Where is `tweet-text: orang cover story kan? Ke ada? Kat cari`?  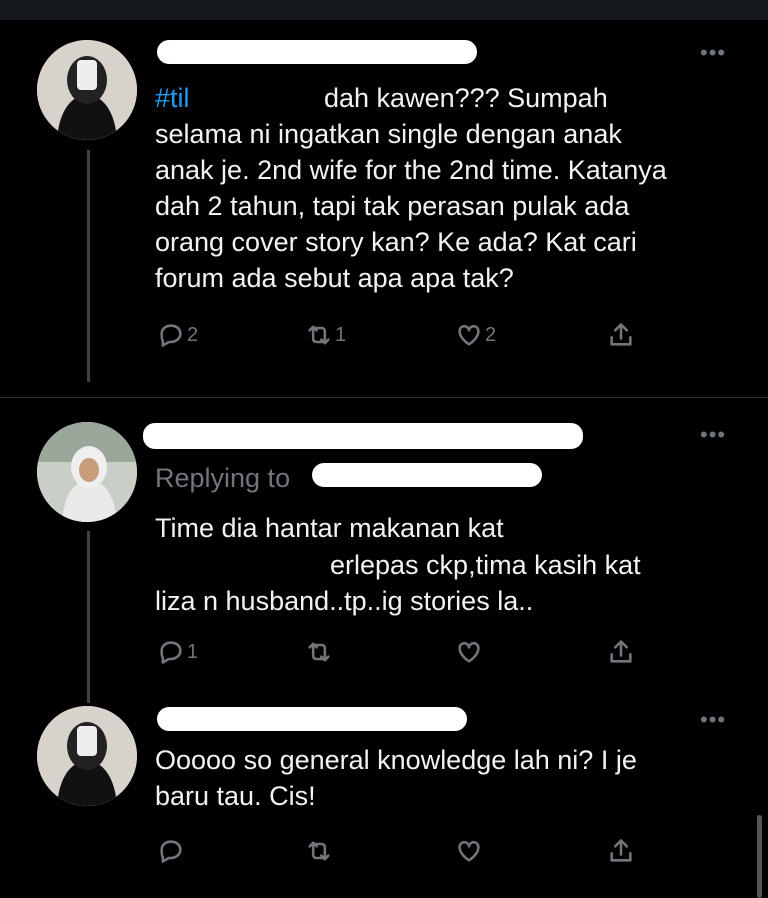
tweet-text: orang cover story kan? Ke ada? Kat cari is located at coordinates (396, 242).